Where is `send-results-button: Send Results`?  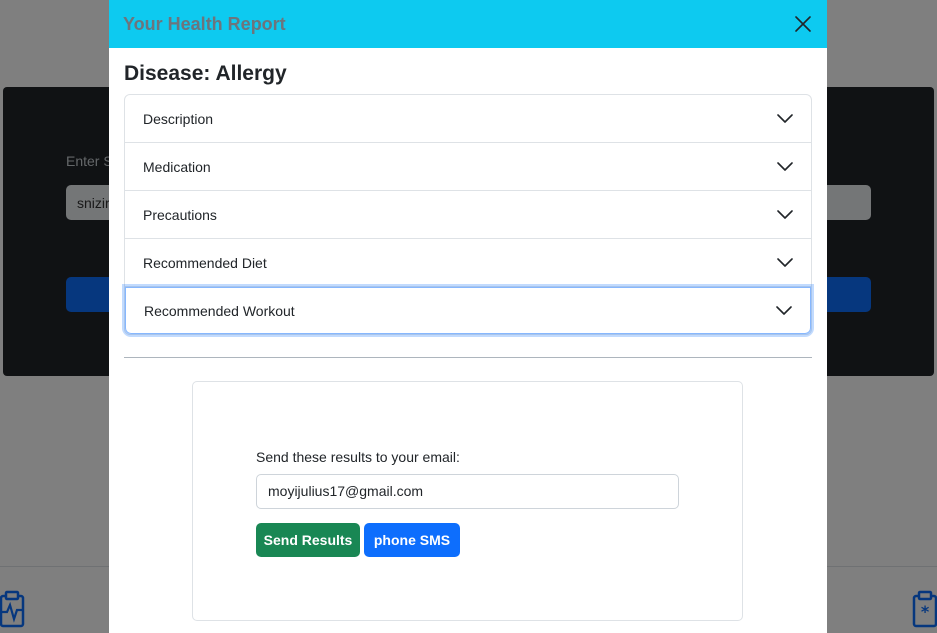
send-results-button: Send Results is located at coordinates (308, 540).